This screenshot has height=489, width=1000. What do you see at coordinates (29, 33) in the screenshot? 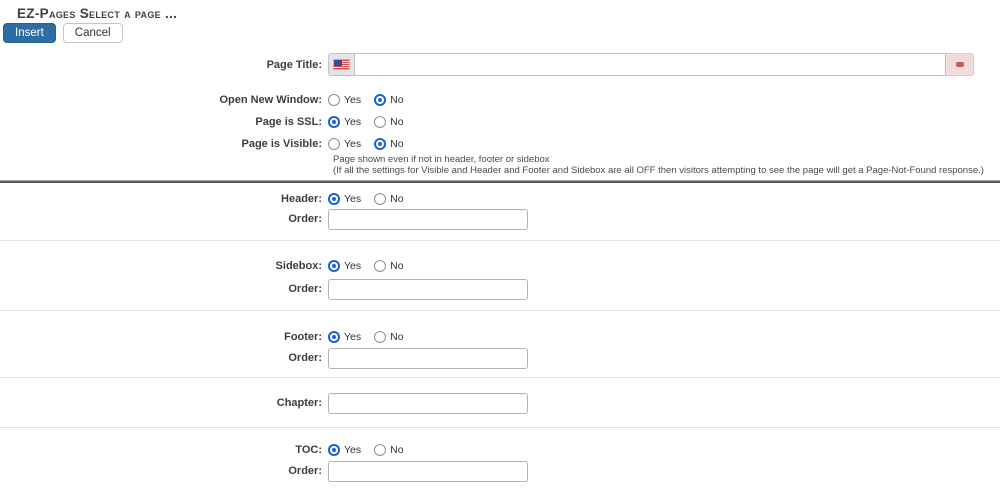
I see `insert-button: Insert` at bounding box center [29, 33].